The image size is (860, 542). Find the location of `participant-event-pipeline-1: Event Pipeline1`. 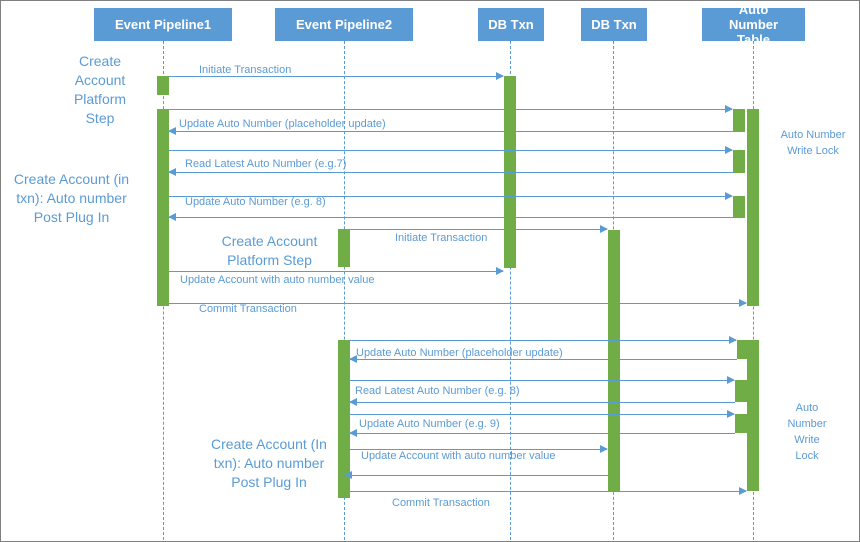

participant-event-pipeline-1: Event Pipeline1 is located at coordinates (163, 24).